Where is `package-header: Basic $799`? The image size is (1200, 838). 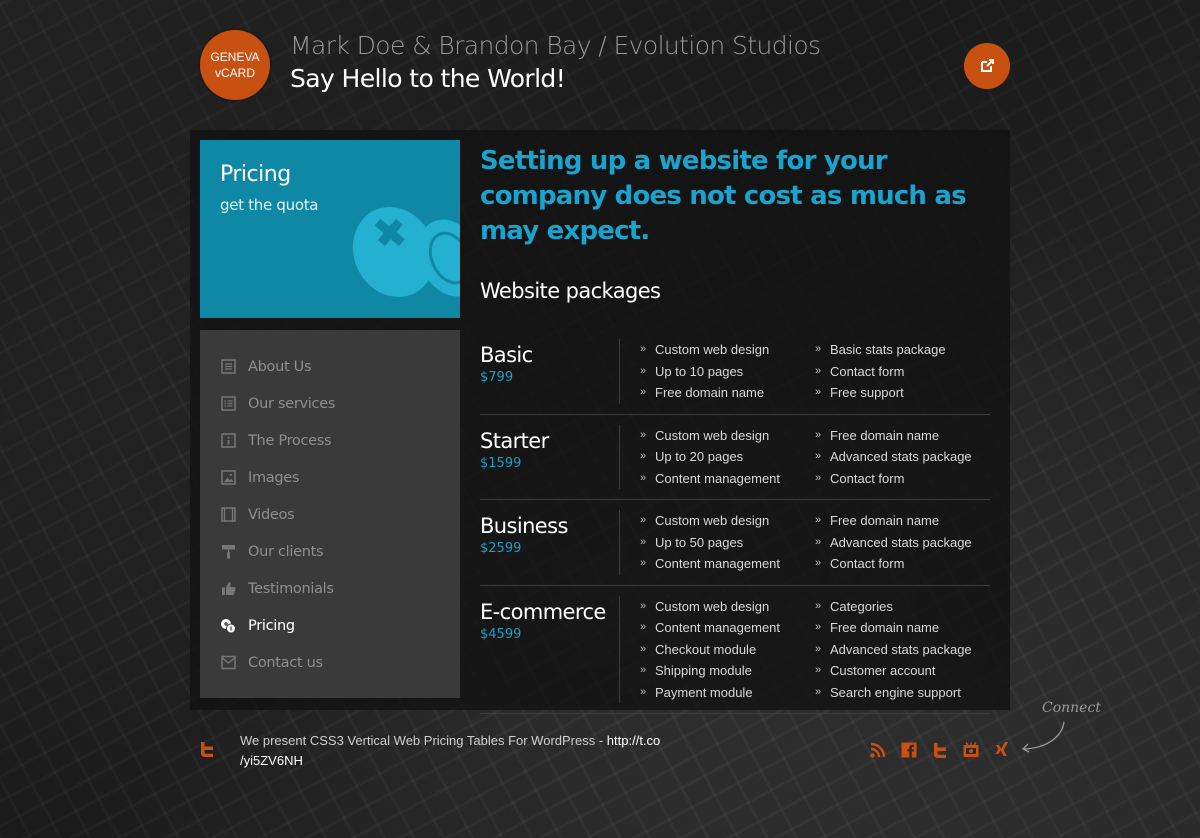
package-header: Basic $799 is located at coordinates (550, 371).